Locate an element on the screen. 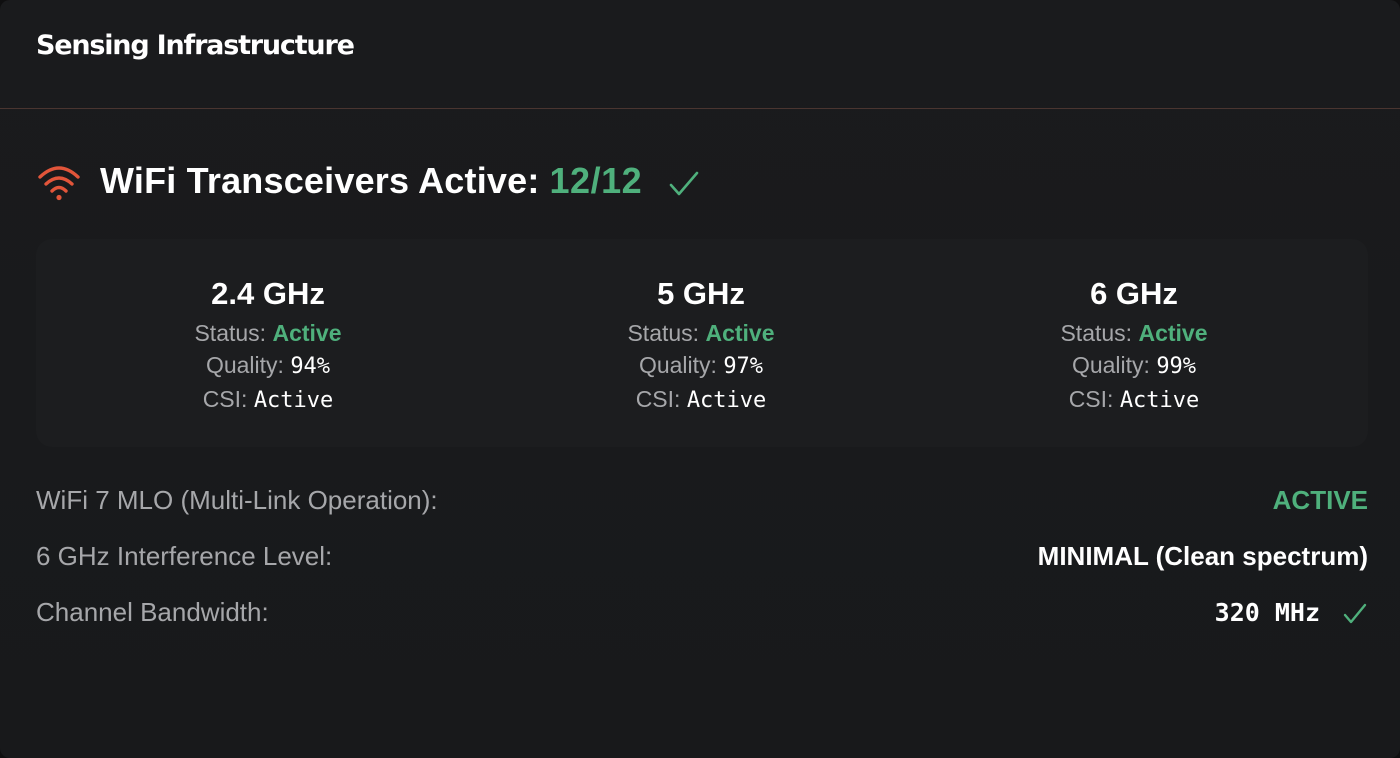  transceivers-label: WiFi Transceivers Active: is located at coordinates (320, 180).